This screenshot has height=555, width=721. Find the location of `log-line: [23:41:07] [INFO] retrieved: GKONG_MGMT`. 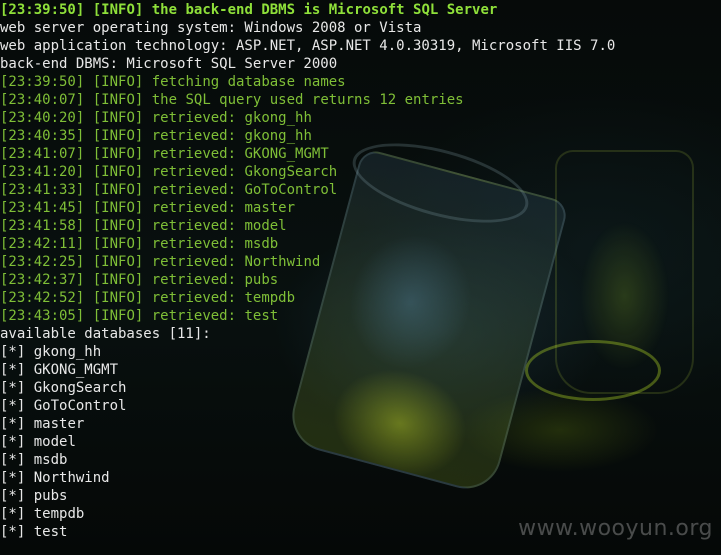

log-line: [23:41:07] [INFO] retrieved: GKONG_MGMT is located at coordinates (164, 154).